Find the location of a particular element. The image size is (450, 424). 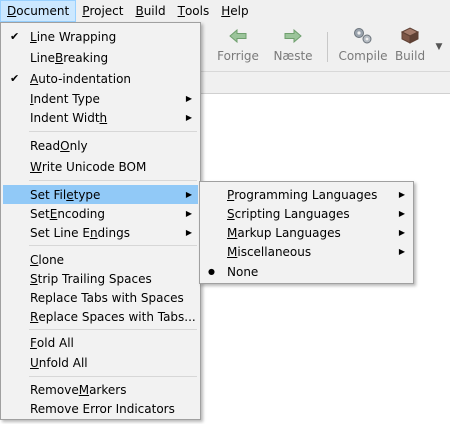

toolbar-separator is located at coordinates (327, 47).